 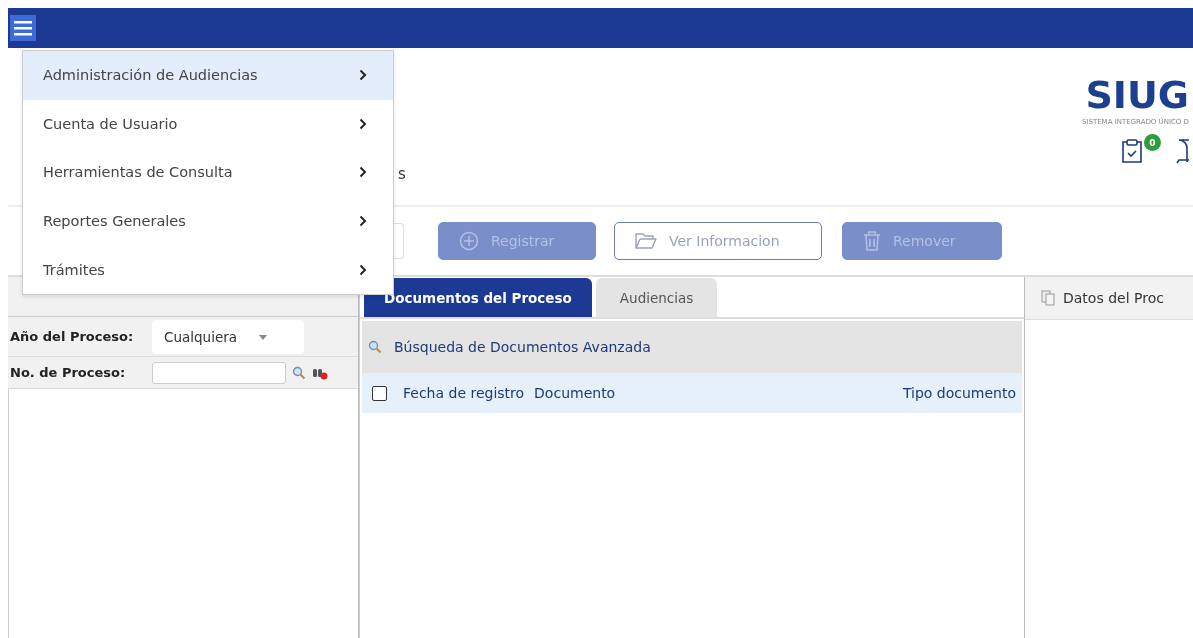 What do you see at coordinates (646, 241) in the screenshot?
I see `folder-icon` at bounding box center [646, 241].